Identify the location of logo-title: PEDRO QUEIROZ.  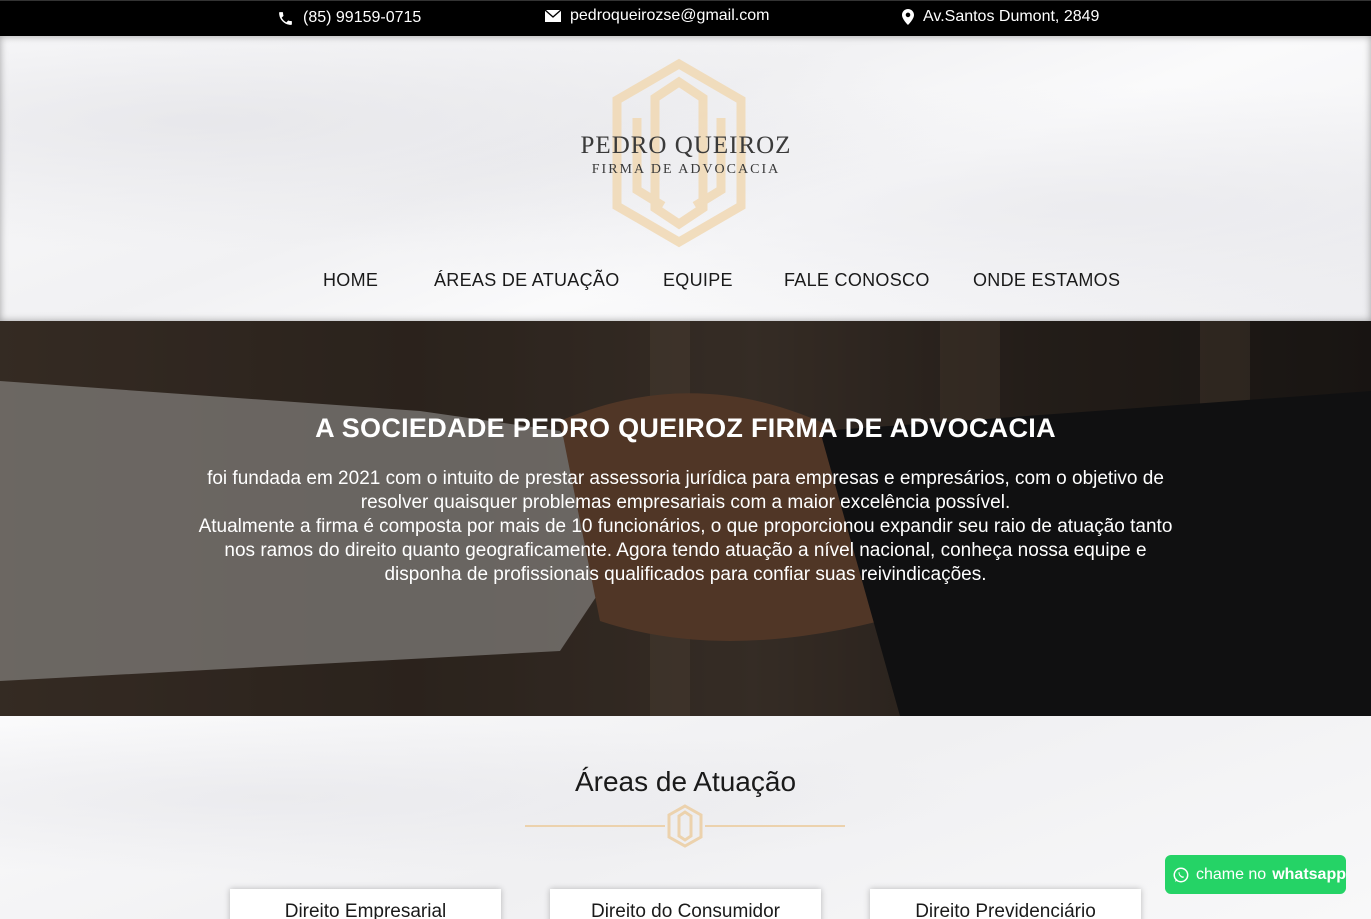
(686, 145).